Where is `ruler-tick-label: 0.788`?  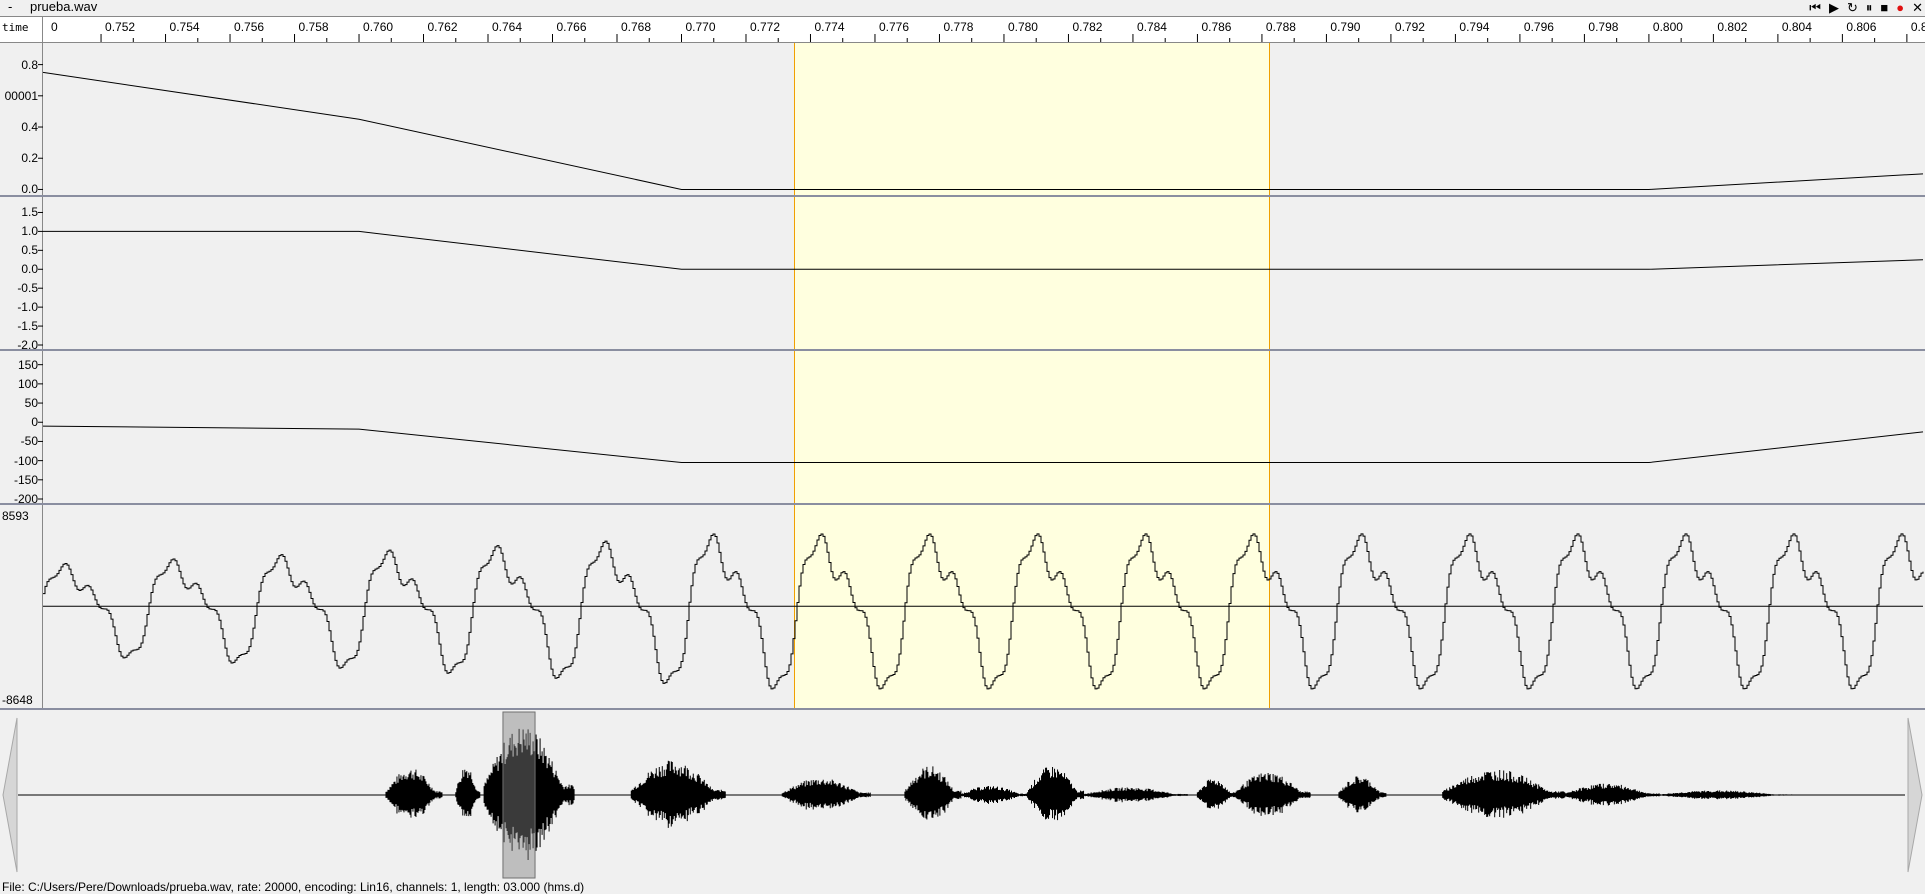
ruler-tick-label: 0.788 is located at coordinates (1281, 27).